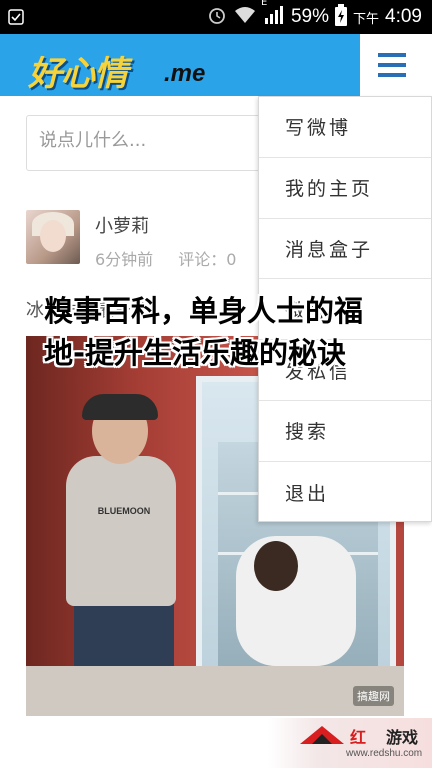  I want to click on menu-item-compose: 写微博, so click(345, 127).